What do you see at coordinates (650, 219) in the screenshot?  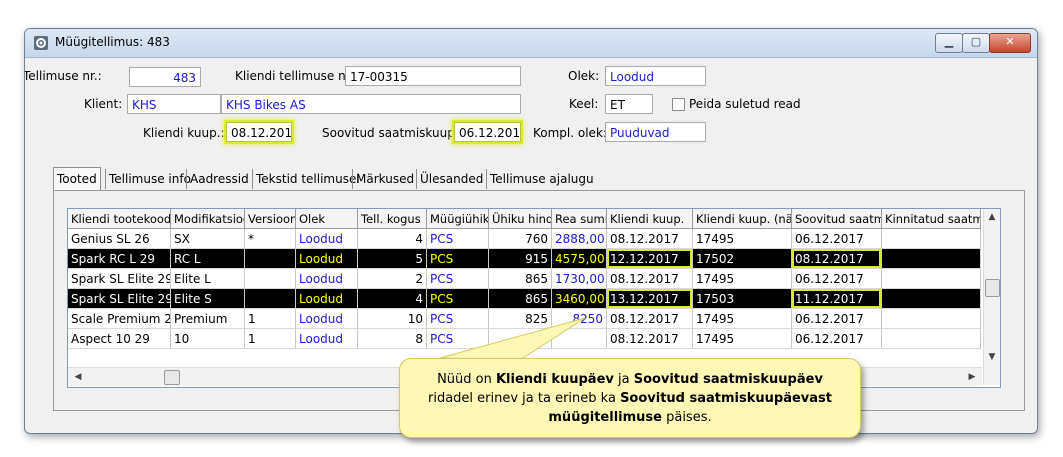 I see `col-header-client-date: Kliendi kuup.` at bounding box center [650, 219].